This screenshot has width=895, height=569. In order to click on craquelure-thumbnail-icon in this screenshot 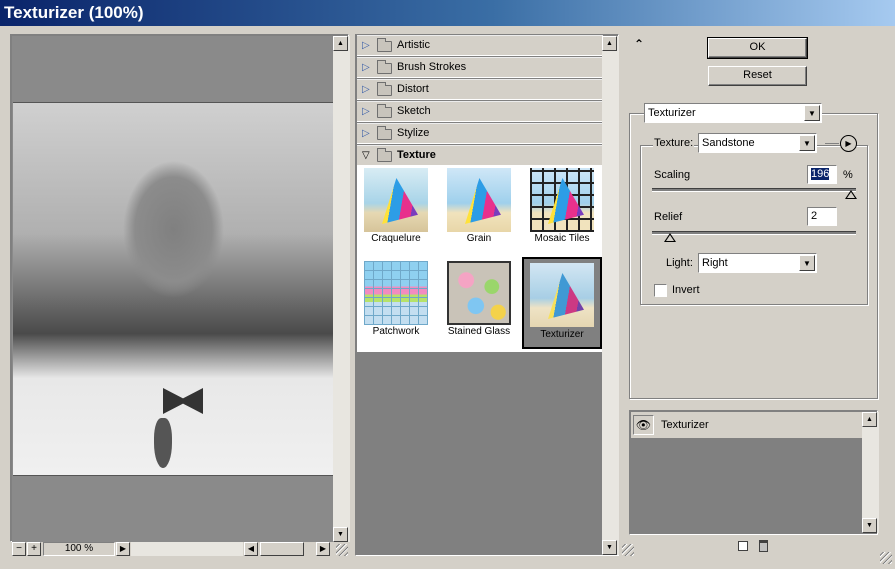, I will do `click(396, 200)`.